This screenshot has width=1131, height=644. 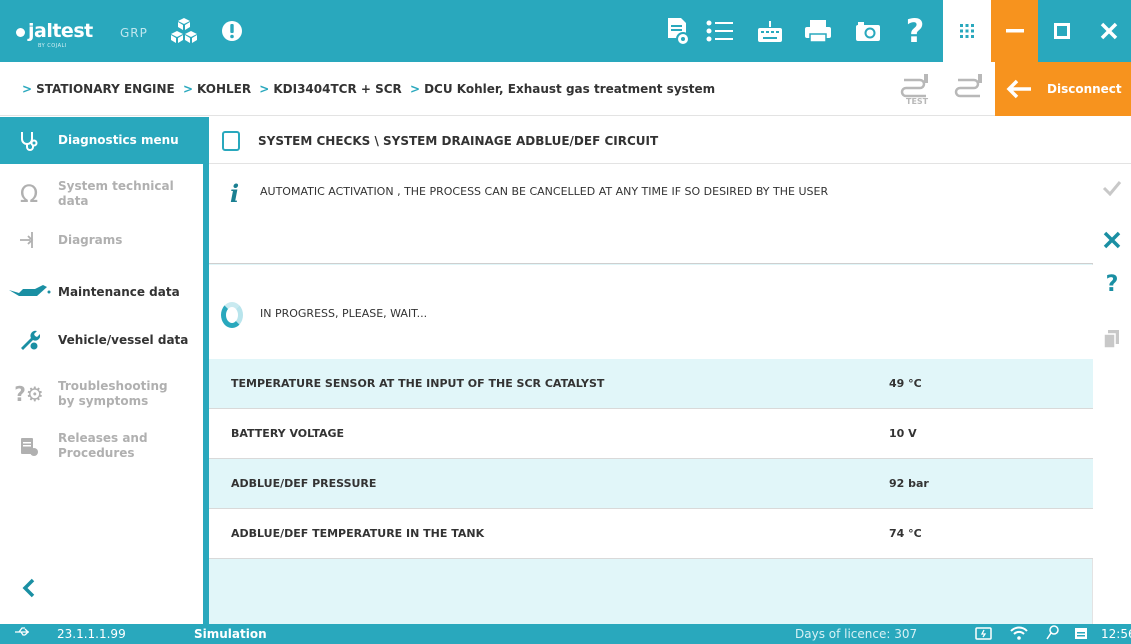 What do you see at coordinates (54, 34) in the screenshot?
I see `app-logo: jaltest BY COJALI` at bounding box center [54, 34].